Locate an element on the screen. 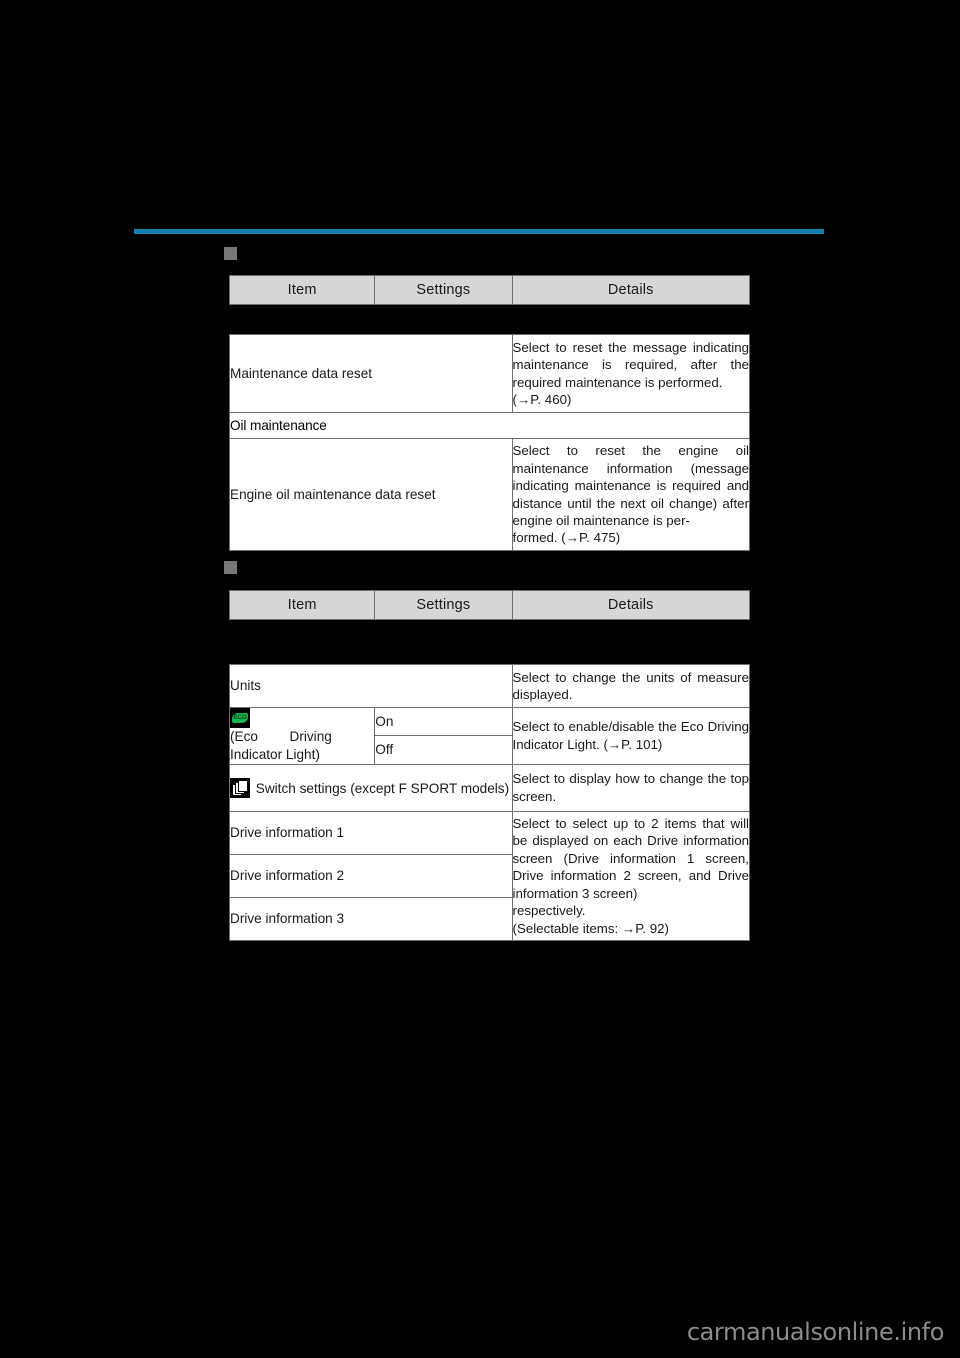 This screenshot has height=1358, width=960. switch-settings-icon is located at coordinates (240, 787).